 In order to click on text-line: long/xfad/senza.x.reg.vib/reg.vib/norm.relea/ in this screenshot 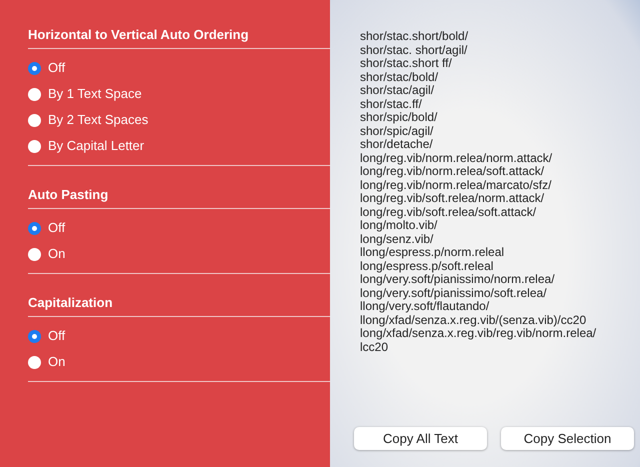, I will do `click(479, 333)`.